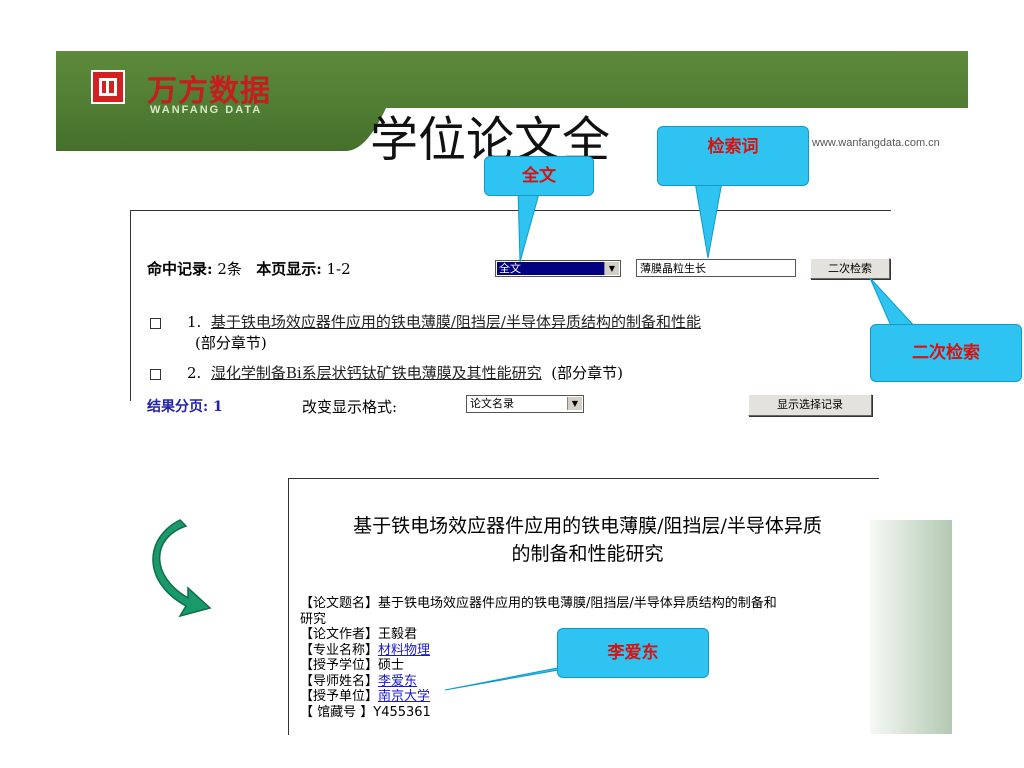 The height and width of the screenshot is (768, 1024). I want to click on pointer-fulltext, so click(529, 226).